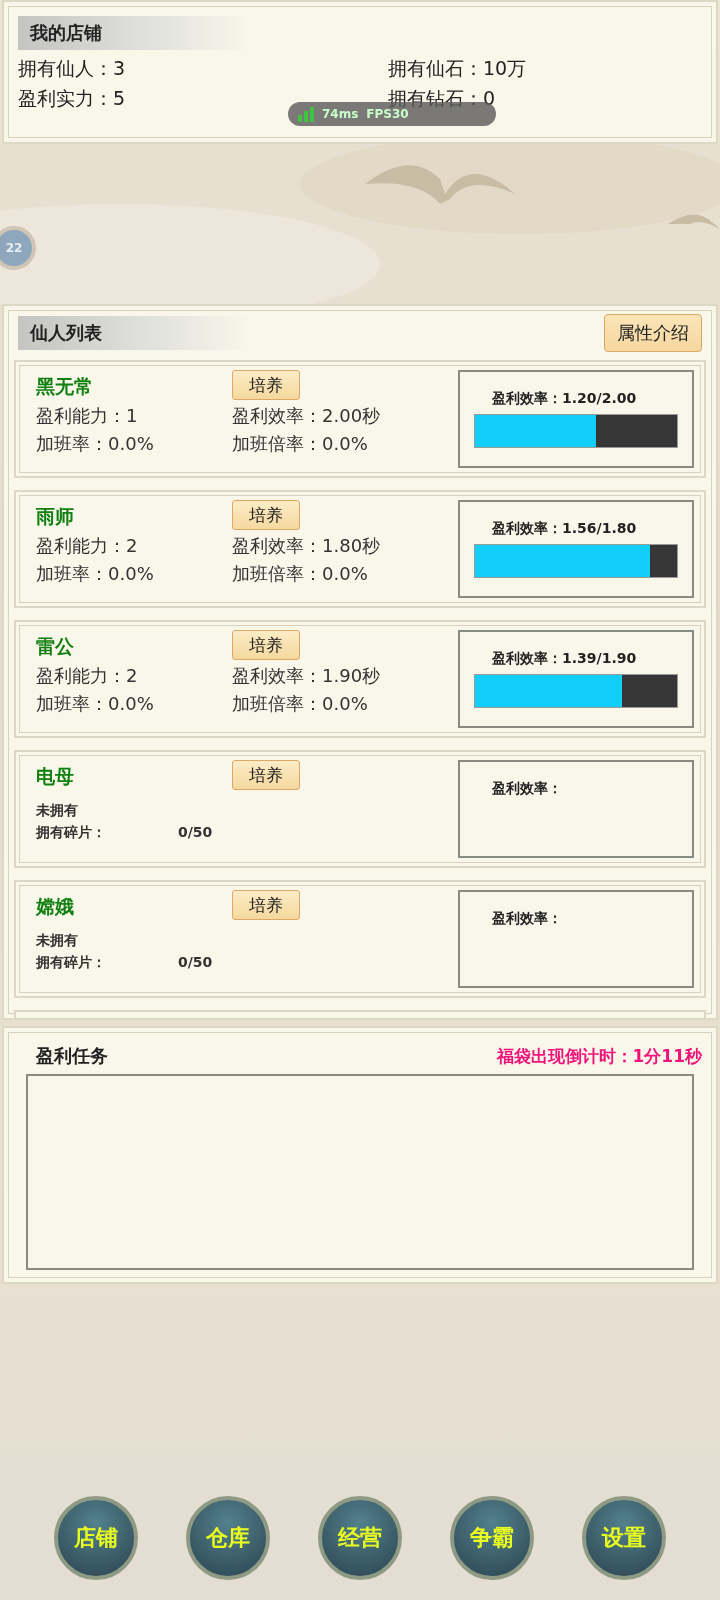 The width and height of the screenshot is (720, 1600). I want to click on stat-text: 拥有仙人：3, so click(72, 68).